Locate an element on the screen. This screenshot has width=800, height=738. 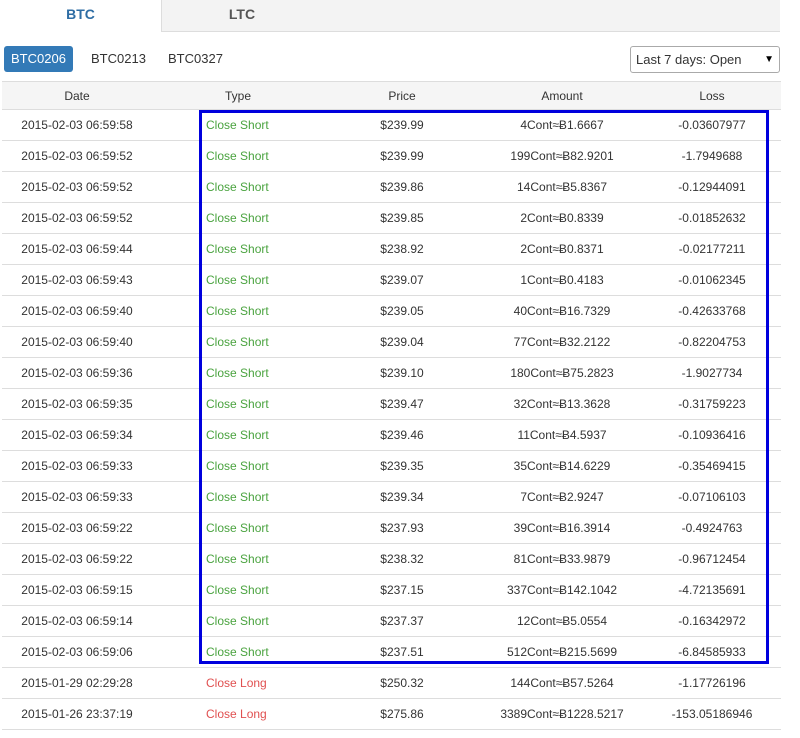
caret-down-icon: ▼ is located at coordinates (769, 59).